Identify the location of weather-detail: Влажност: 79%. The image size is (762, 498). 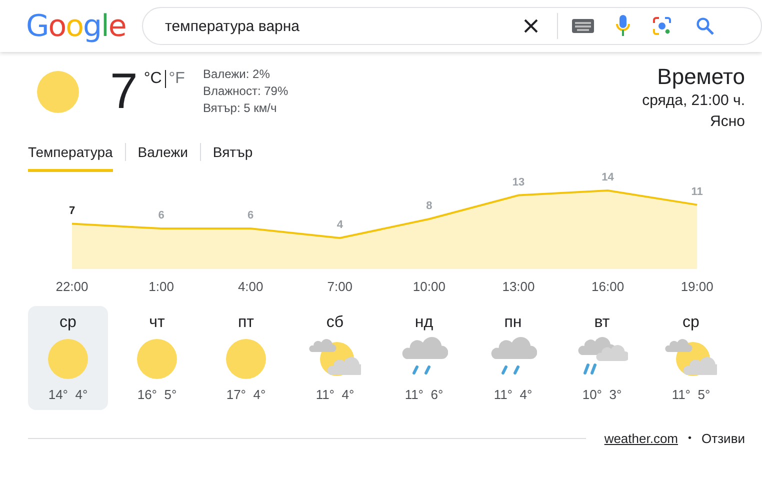
(245, 91).